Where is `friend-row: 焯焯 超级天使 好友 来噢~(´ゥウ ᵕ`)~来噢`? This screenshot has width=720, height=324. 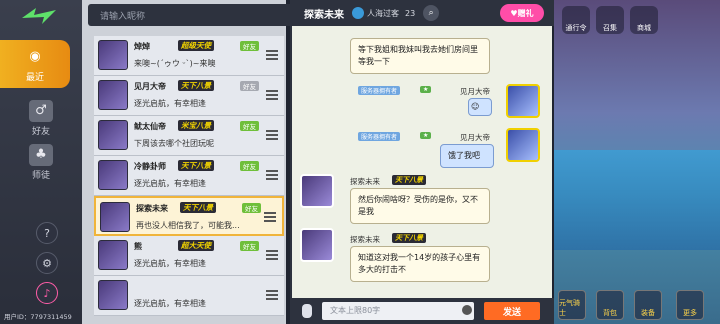 friend-row: 焯焯 超级天使 好友 来噢~(´ゥウ ᵕ`)~来噢 is located at coordinates (189, 56).